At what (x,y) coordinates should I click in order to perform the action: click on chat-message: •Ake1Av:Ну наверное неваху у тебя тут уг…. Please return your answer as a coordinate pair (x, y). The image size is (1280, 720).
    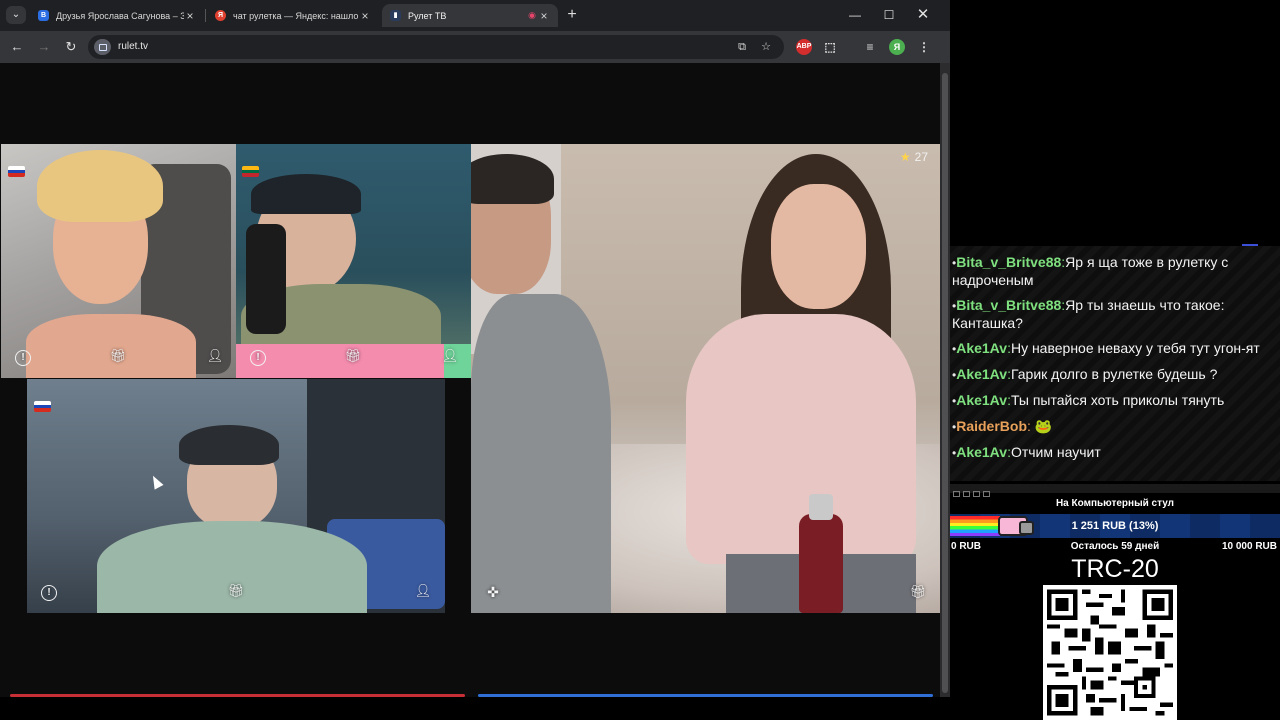
    Looking at the image, I should click on (1106, 348).